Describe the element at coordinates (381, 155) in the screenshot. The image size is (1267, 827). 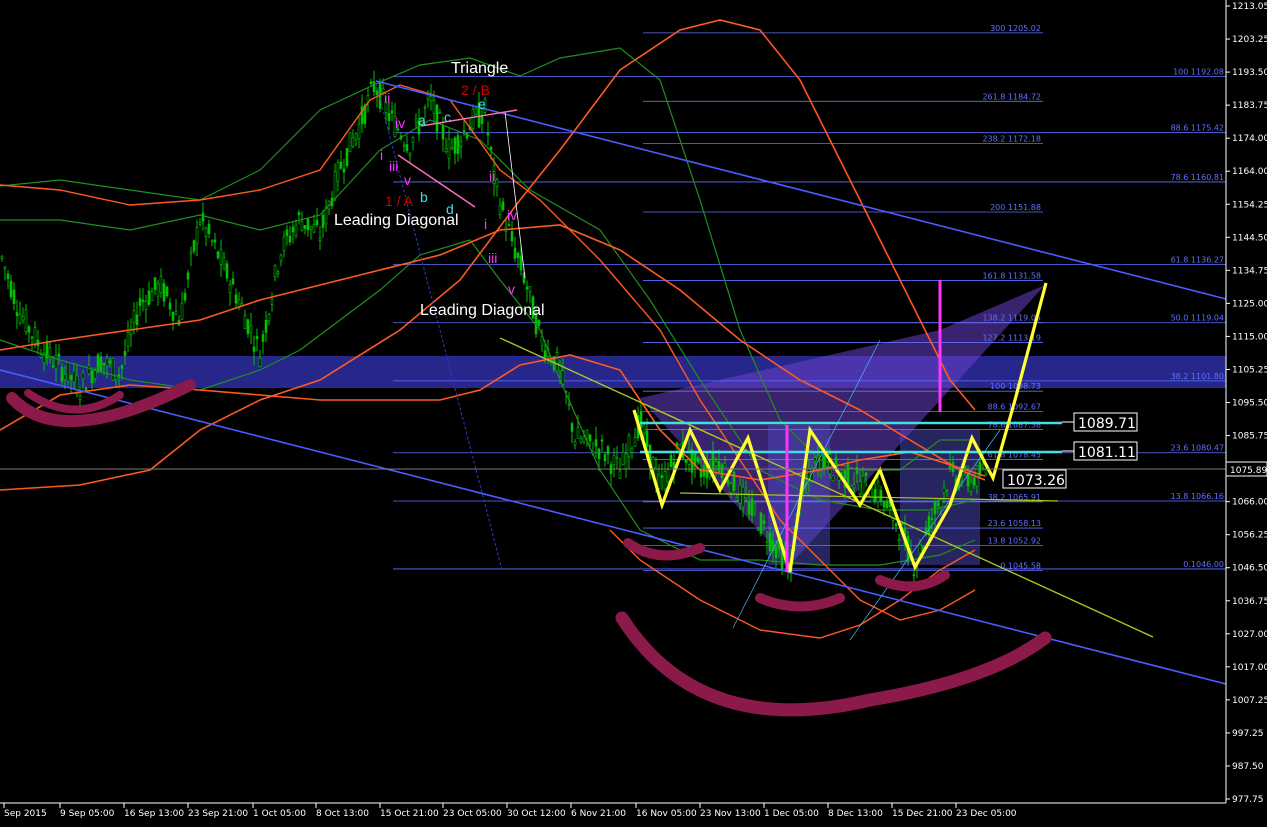
I see `wave-label-i: i` at that location.